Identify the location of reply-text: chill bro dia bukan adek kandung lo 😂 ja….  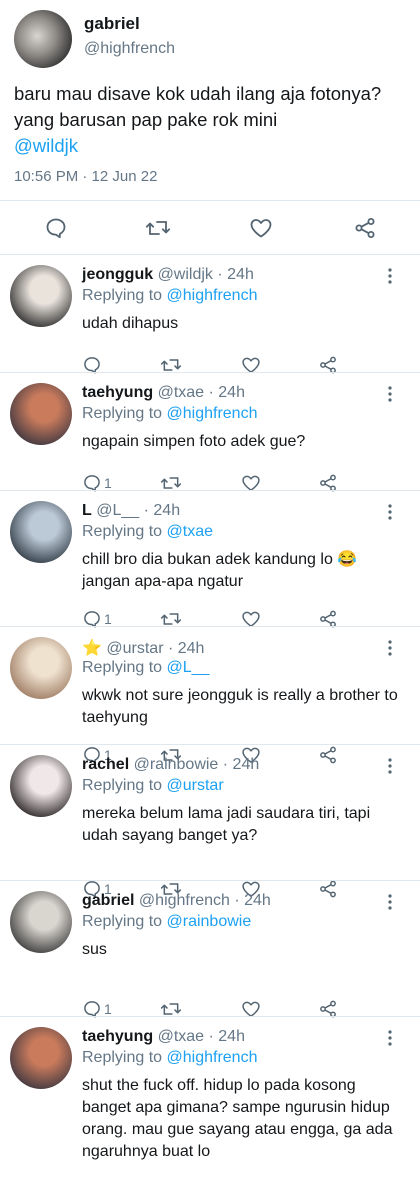
(220, 570).